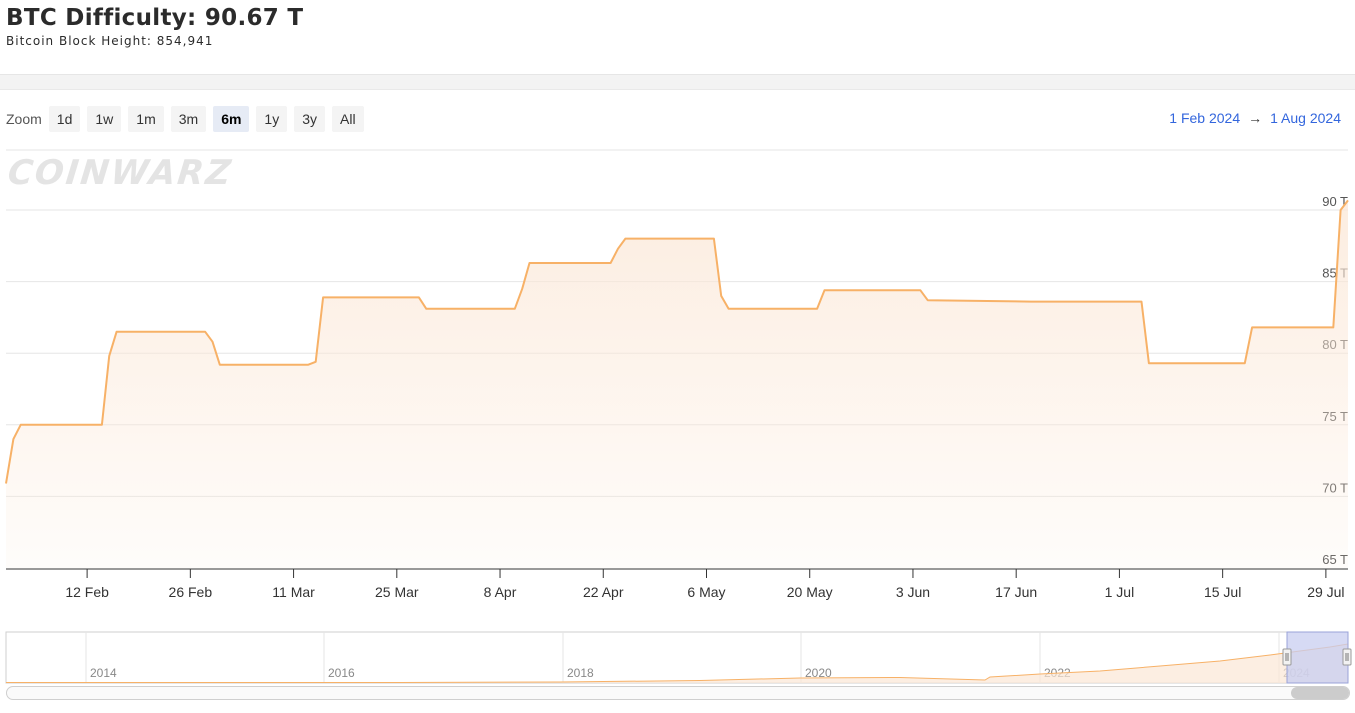 This screenshot has height=713, width=1355. I want to click on x-tick-label: 15 Jul, so click(1222, 592).